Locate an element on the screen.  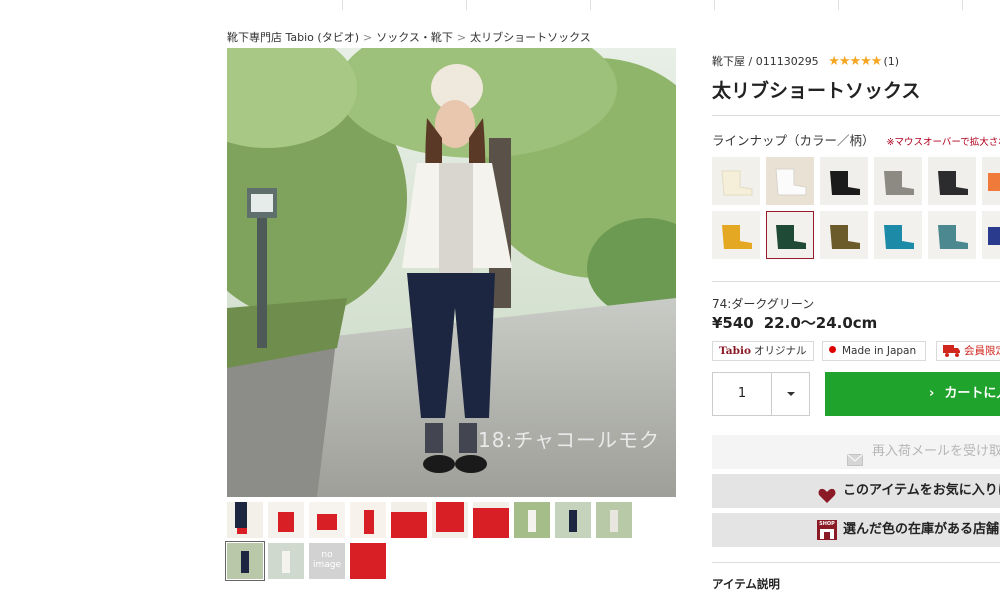
color-swatch-charcoal is located at coordinates (952, 181).